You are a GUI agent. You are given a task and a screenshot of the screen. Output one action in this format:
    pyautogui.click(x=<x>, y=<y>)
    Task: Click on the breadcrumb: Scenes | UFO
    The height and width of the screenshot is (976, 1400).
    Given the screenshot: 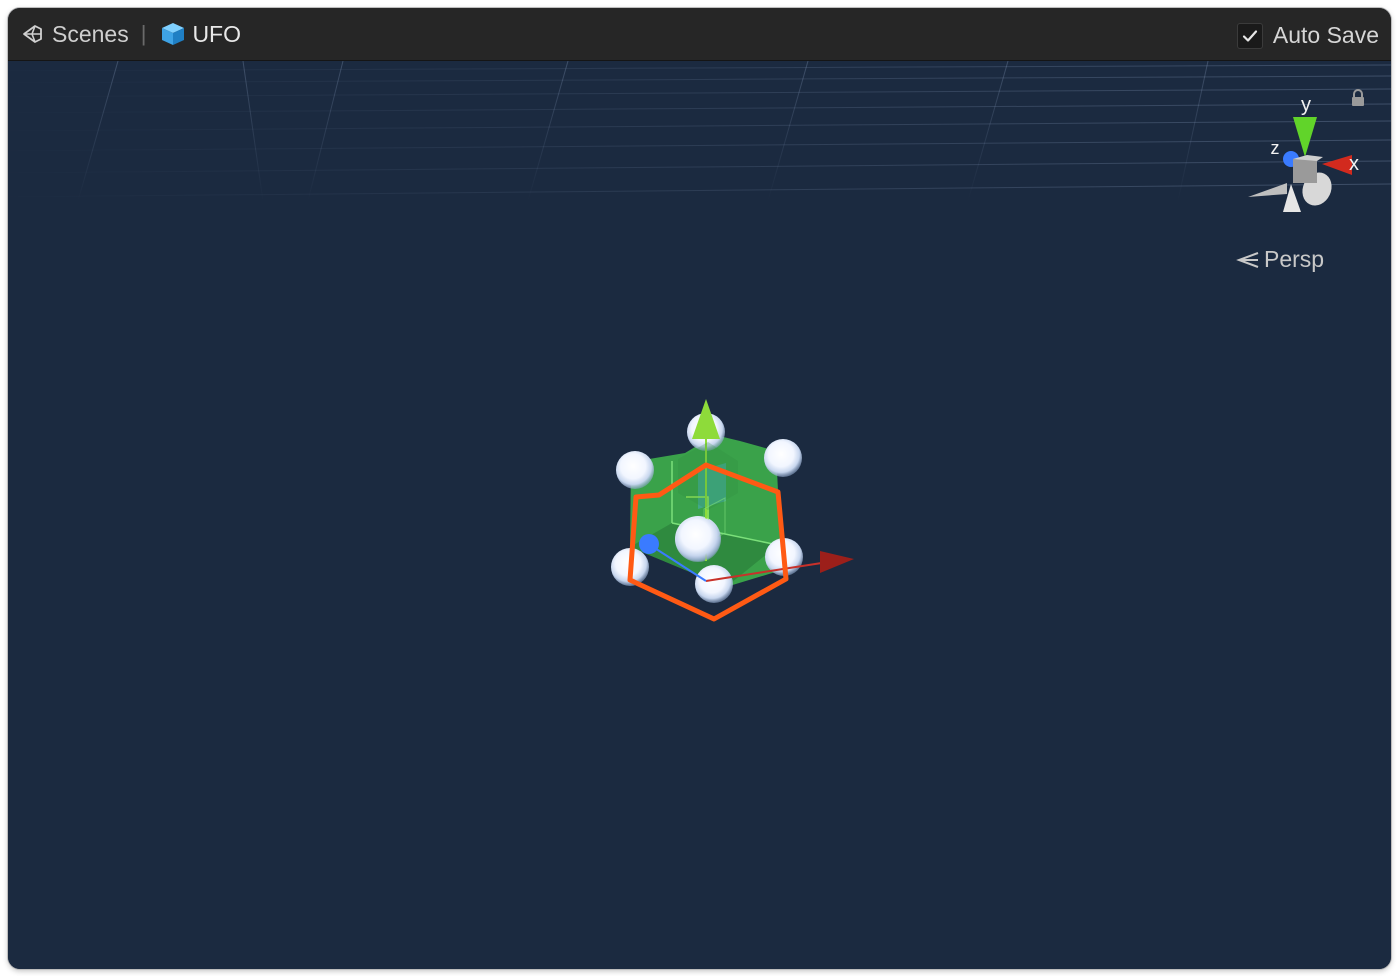 What is the action you would take?
    pyautogui.click(x=124, y=34)
    